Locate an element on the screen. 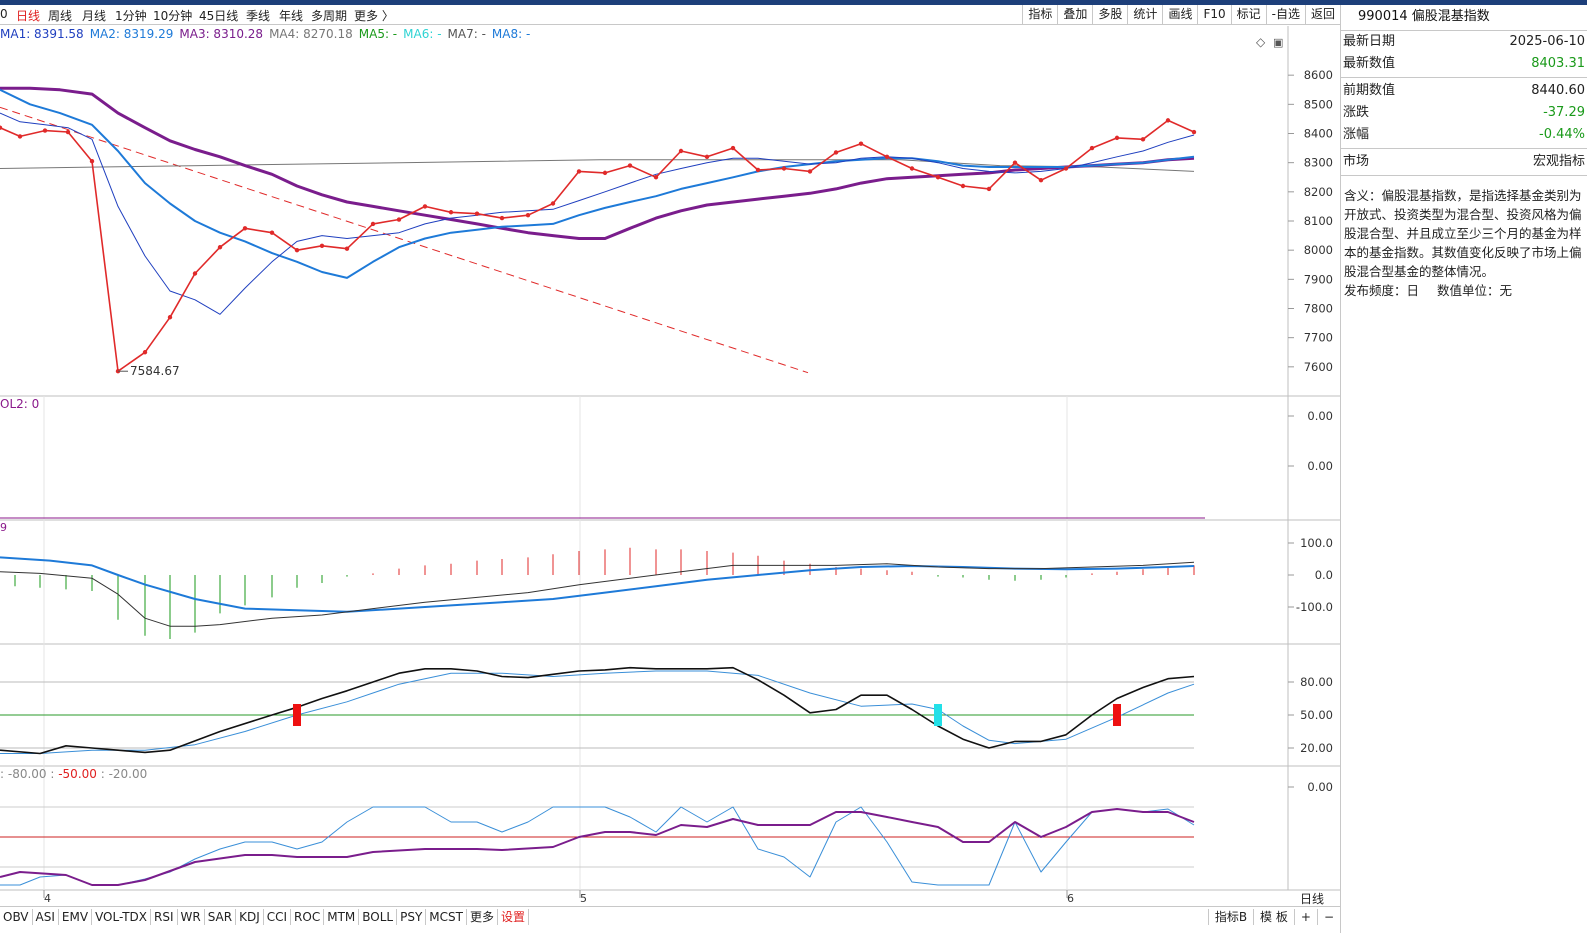 Image resolution: width=1587 pixels, height=933 pixels. kdj-signal-mark is located at coordinates (297, 715).